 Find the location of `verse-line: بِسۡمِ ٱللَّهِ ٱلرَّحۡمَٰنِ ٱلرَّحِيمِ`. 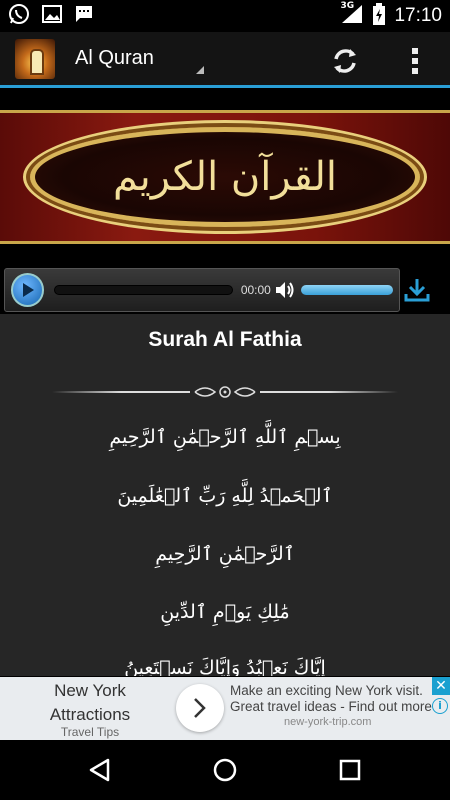

verse-line: بِسۡمِ ٱللَّهِ ٱلرَّحۡمَٰنِ ٱلرَّحِيمِ is located at coordinates (225, 437).